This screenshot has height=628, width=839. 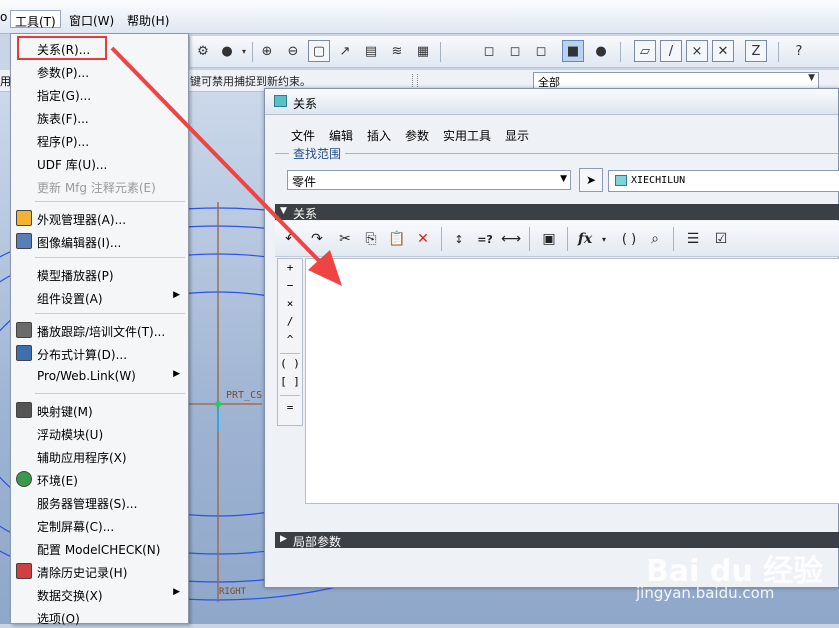 I want to click on watermark-url: jingyan.baidu.com, so click(x=705, y=593).